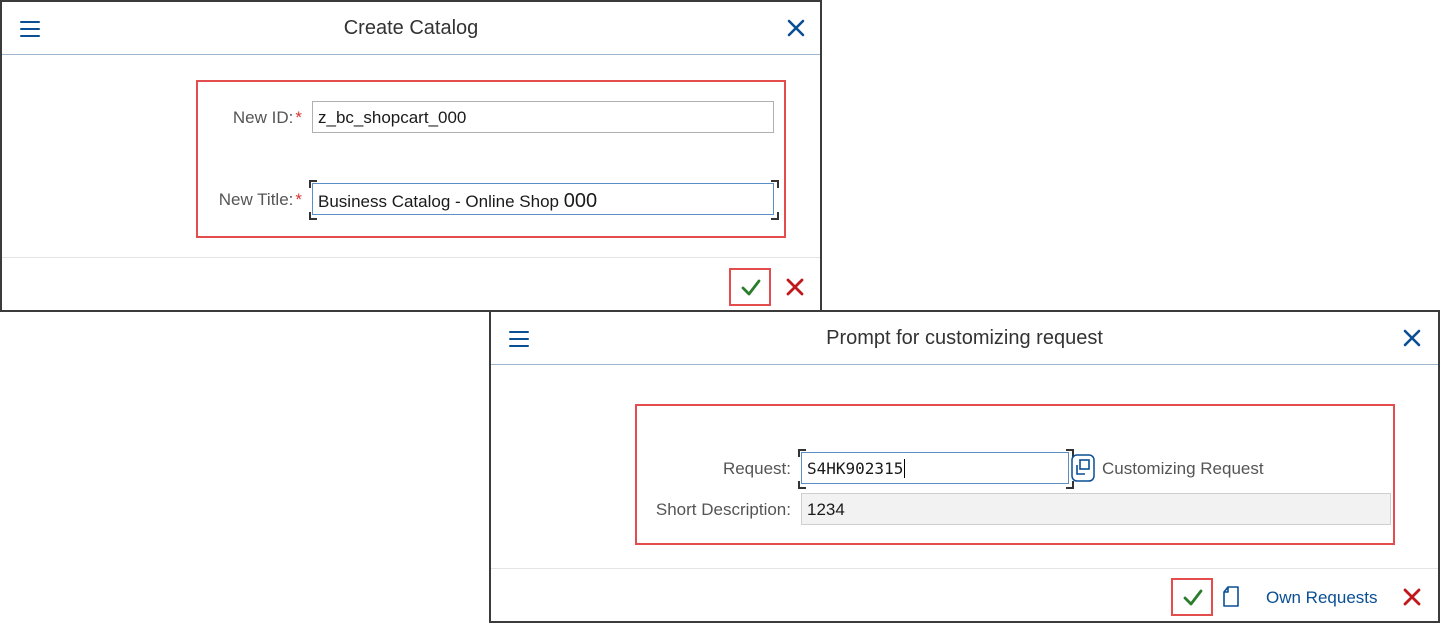  What do you see at coordinates (1322, 598) in the screenshot?
I see `own-requests-link: Own Requests` at bounding box center [1322, 598].